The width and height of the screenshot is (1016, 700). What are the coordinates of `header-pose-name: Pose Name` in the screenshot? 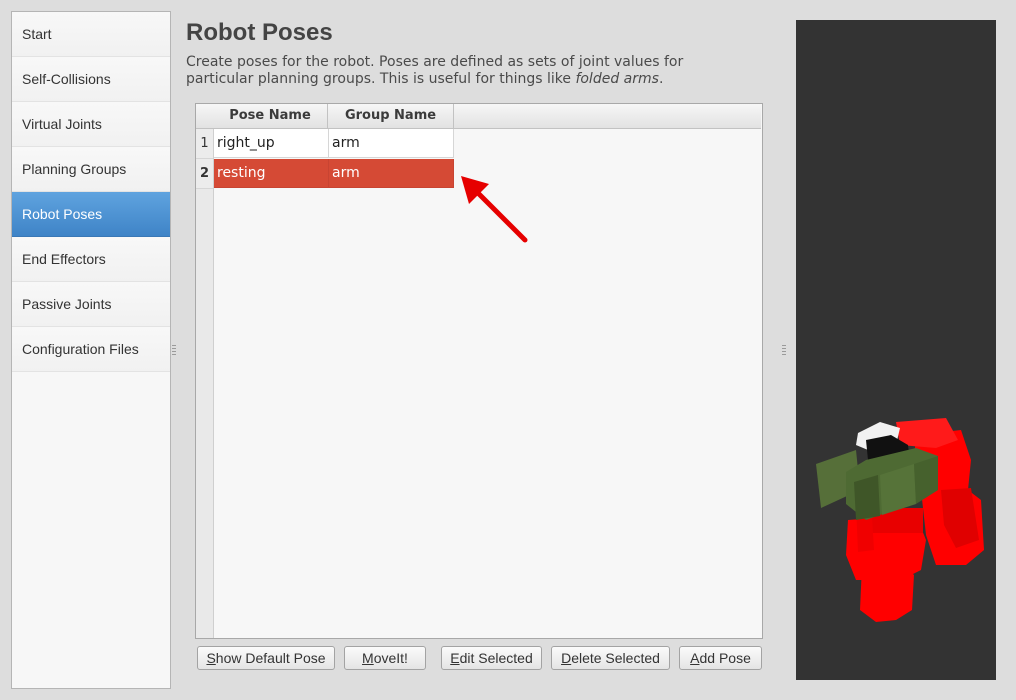 It's located at (270, 116).